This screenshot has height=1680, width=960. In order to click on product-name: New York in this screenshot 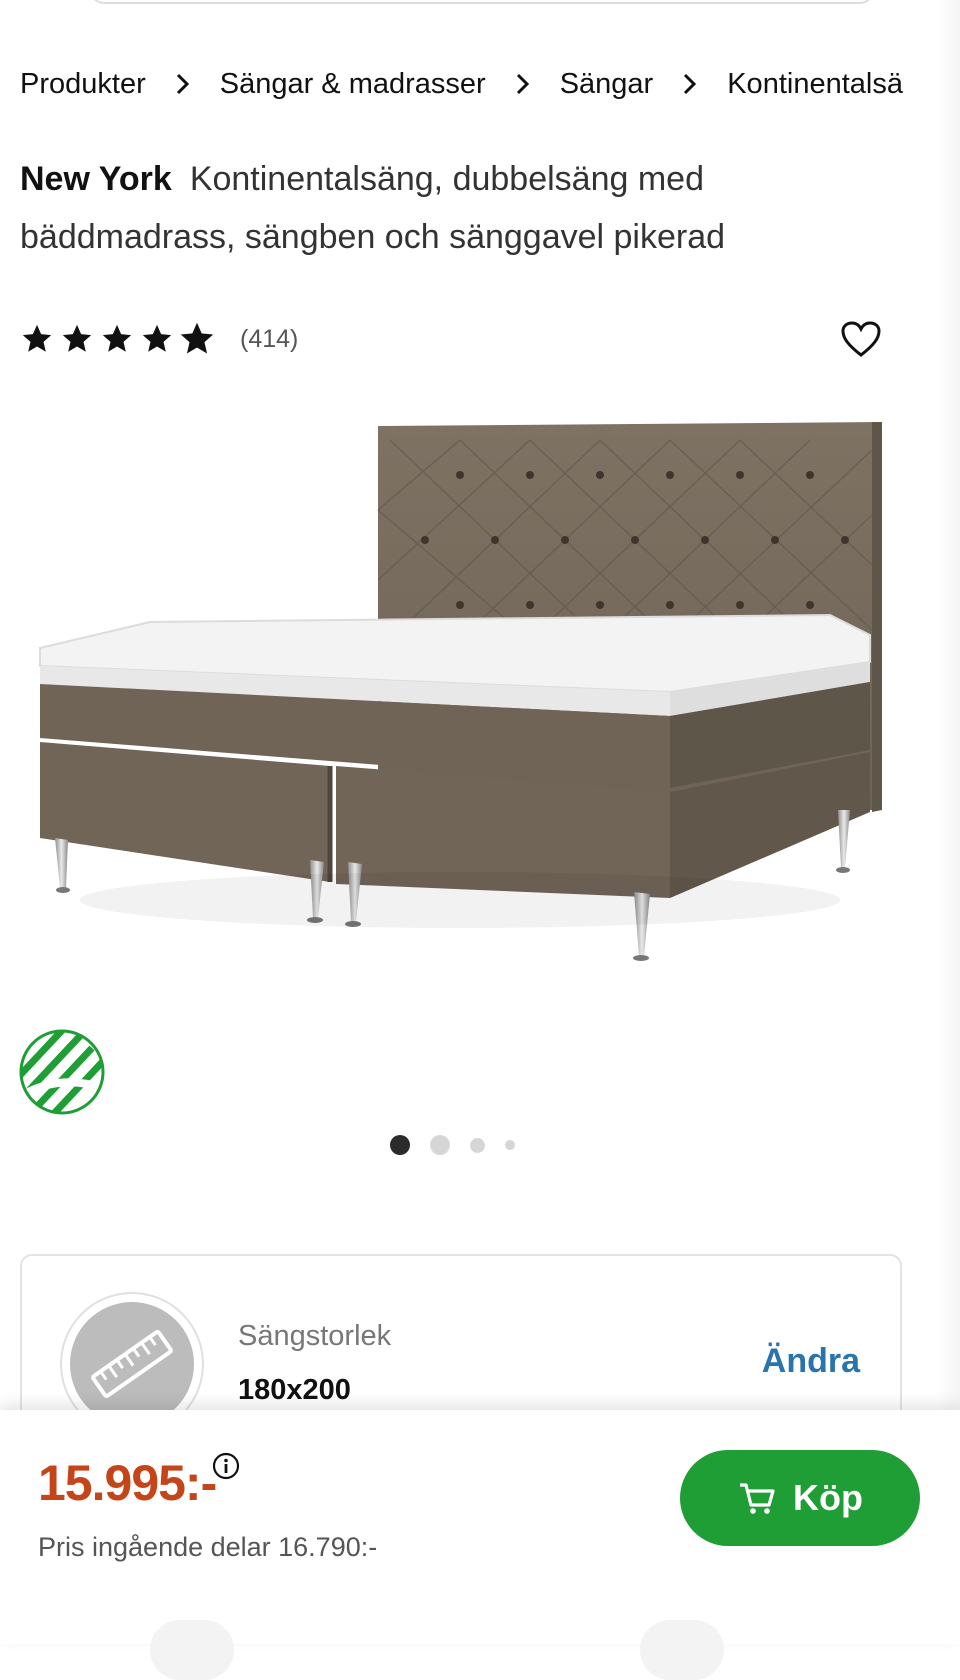, I will do `click(96, 179)`.